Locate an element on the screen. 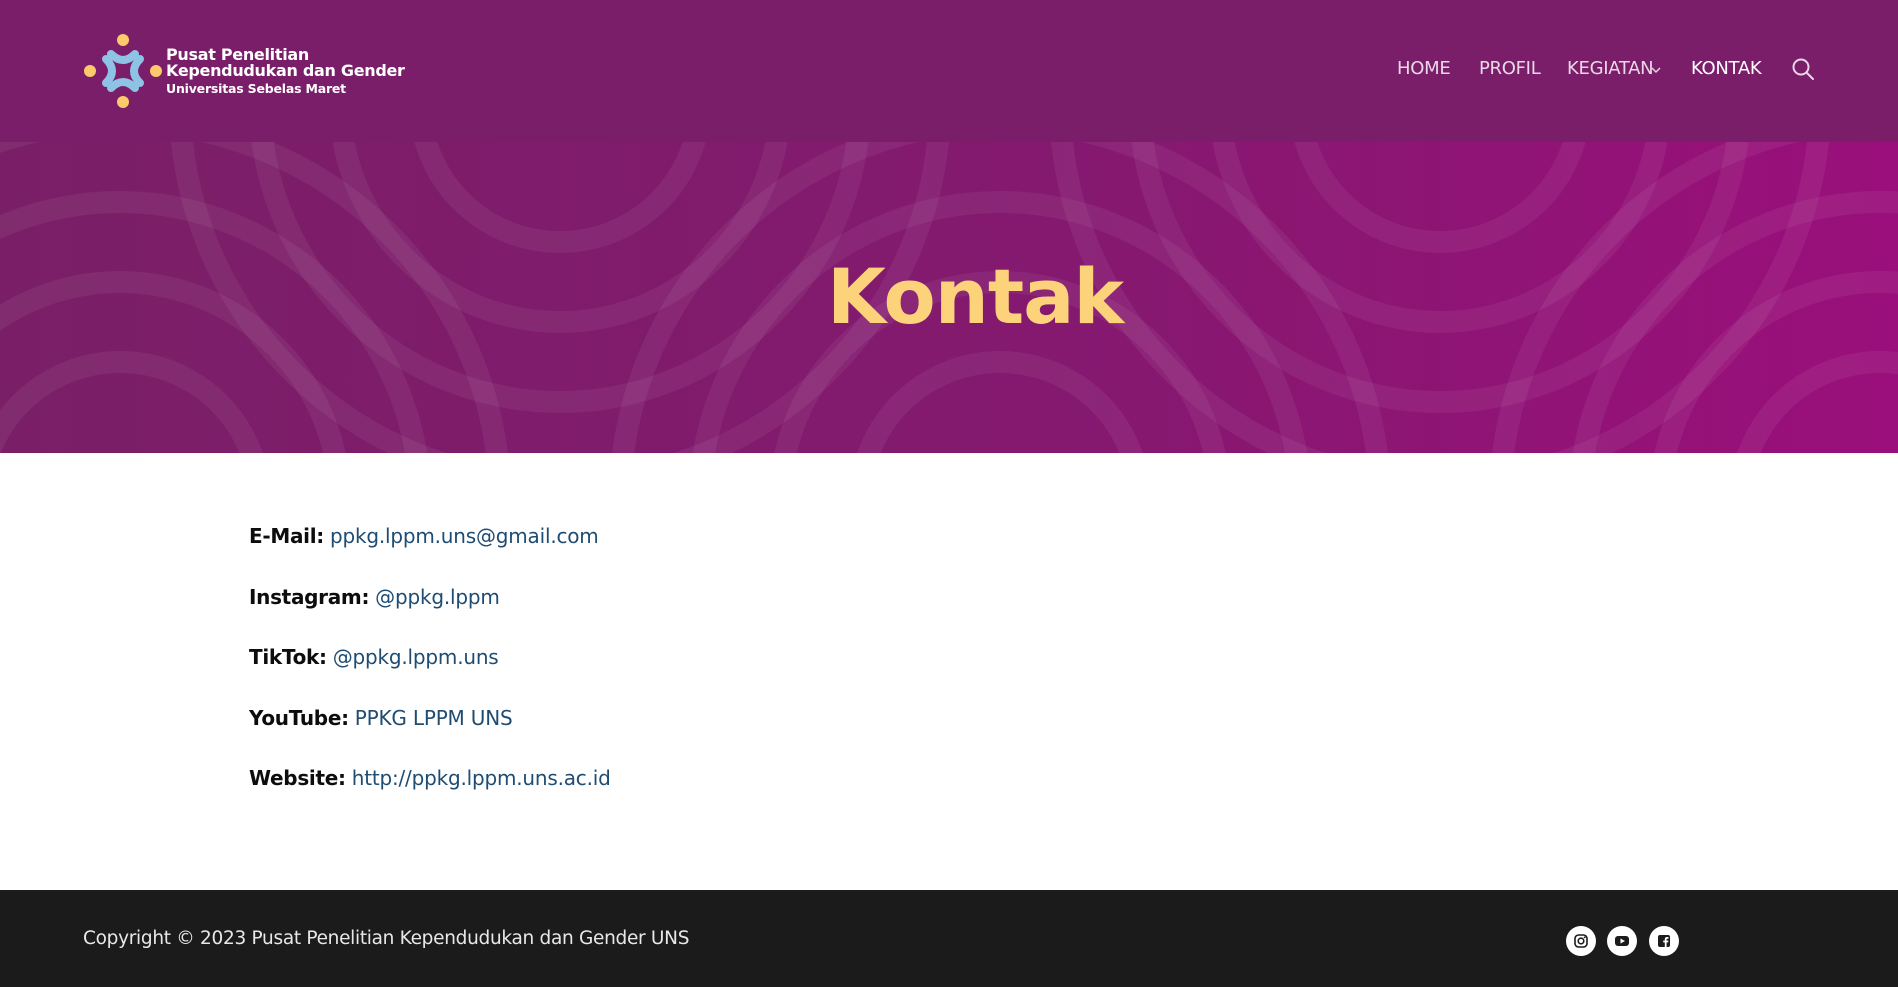 The image size is (1898, 987). instagram-icon is located at coordinates (1581, 941).